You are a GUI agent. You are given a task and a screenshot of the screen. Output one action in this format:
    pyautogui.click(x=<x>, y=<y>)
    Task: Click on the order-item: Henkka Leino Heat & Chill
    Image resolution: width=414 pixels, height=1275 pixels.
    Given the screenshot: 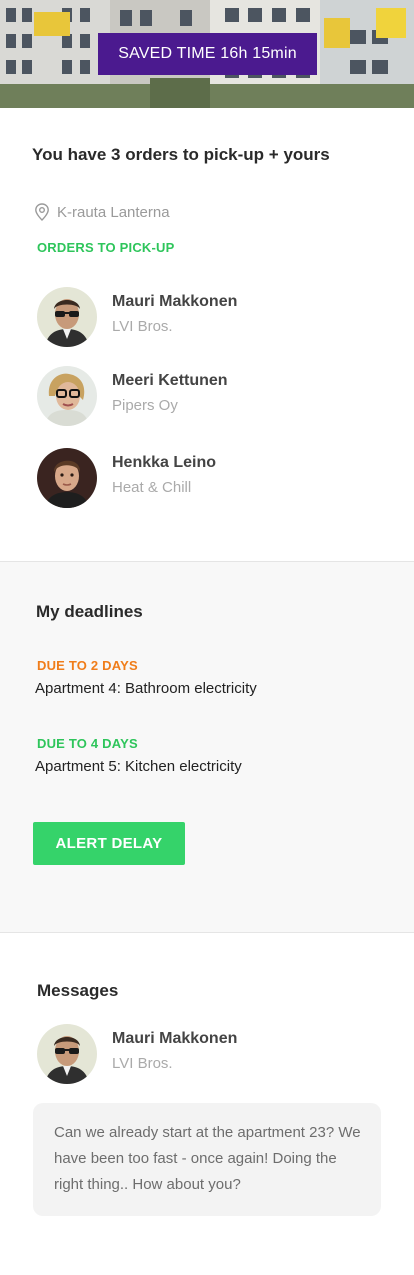 What is the action you would take?
    pyautogui.click(x=207, y=478)
    